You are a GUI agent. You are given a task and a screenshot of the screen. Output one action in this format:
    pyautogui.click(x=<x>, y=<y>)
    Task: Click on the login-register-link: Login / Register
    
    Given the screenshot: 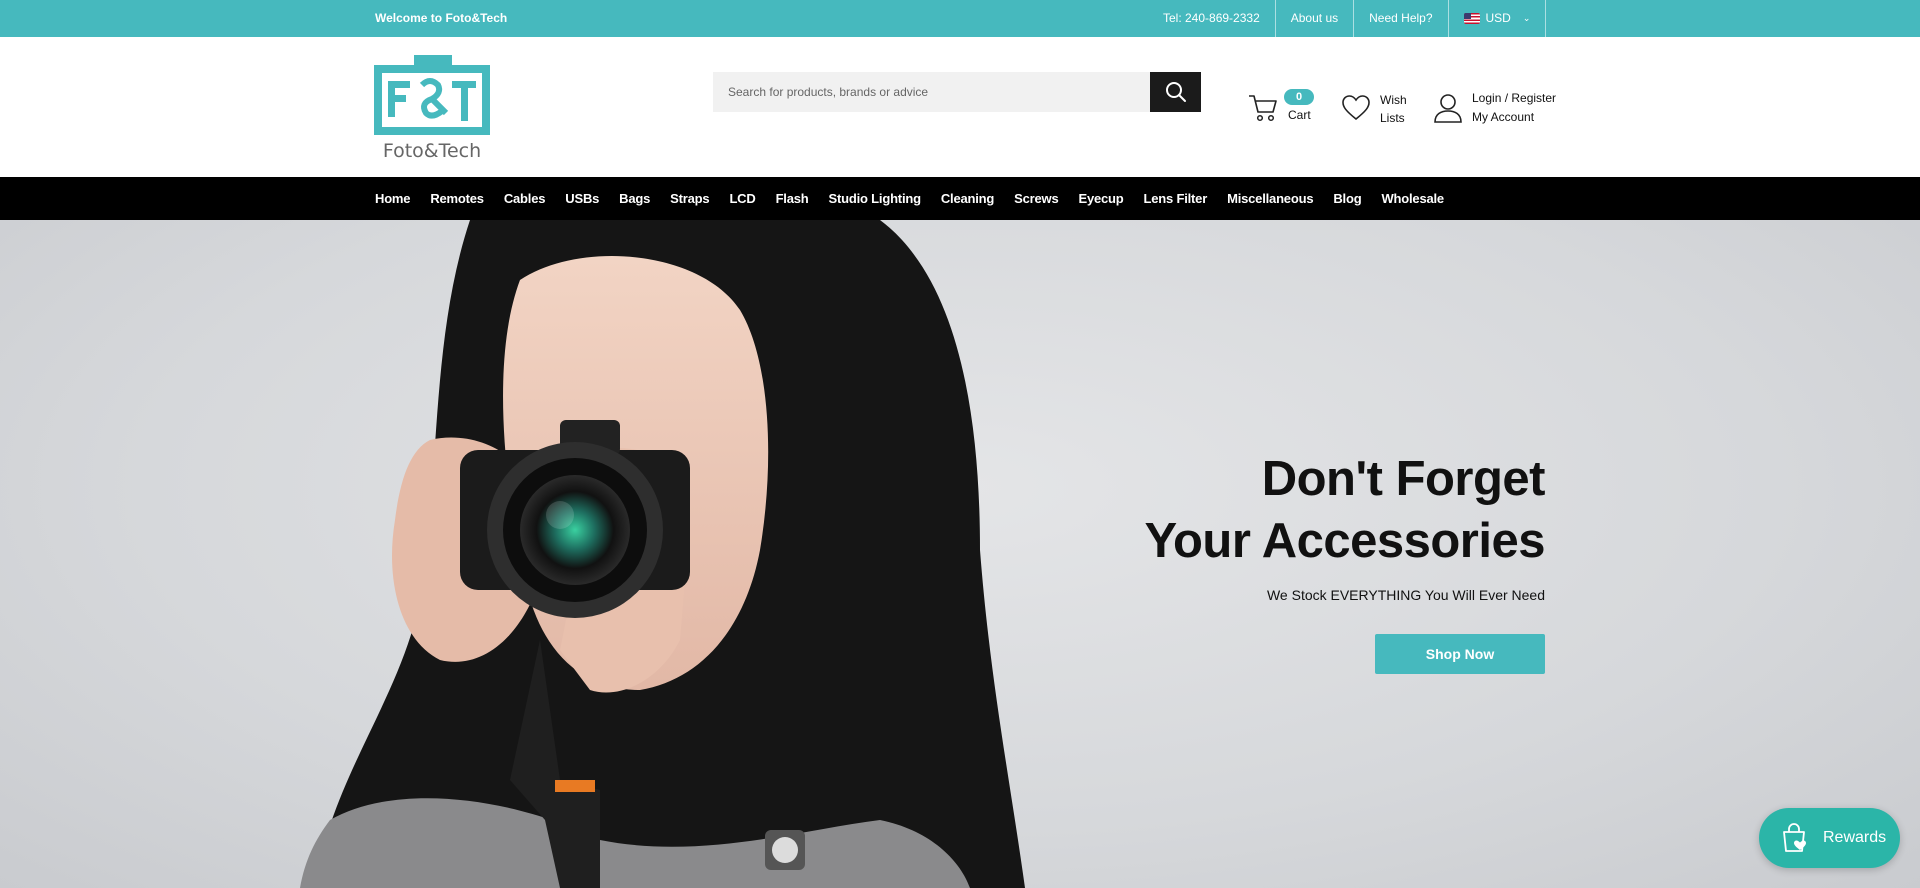 What is the action you would take?
    pyautogui.click(x=1514, y=98)
    